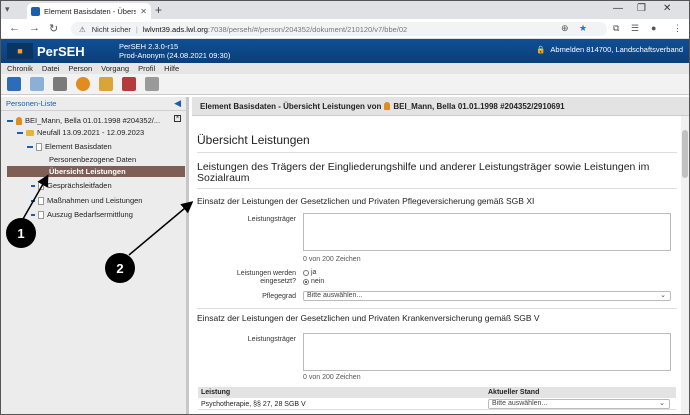  Describe the element at coordinates (12, 10) in the screenshot. I see `tab-search-icon: ▾` at that location.